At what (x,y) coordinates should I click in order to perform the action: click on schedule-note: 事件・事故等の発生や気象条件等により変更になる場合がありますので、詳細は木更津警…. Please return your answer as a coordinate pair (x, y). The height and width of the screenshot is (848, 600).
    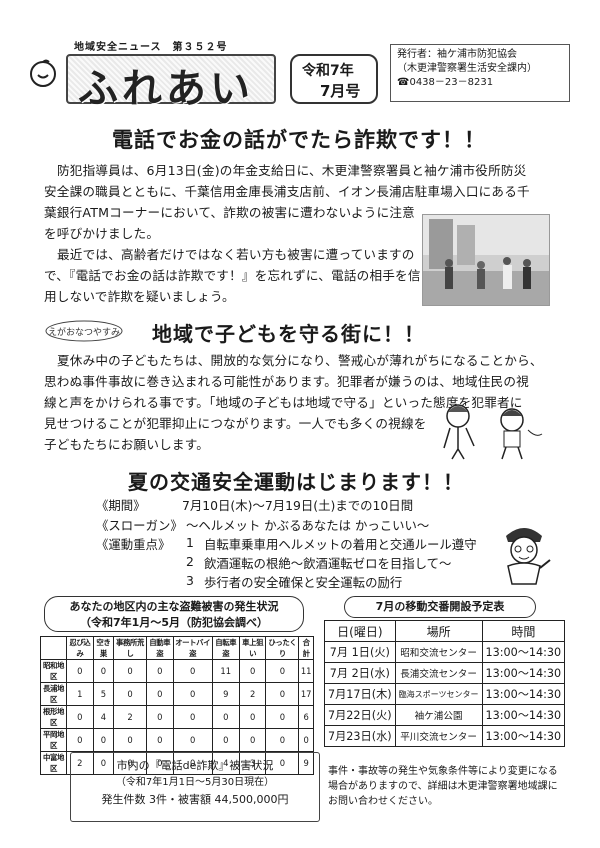
    Looking at the image, I should click on (443, 786).